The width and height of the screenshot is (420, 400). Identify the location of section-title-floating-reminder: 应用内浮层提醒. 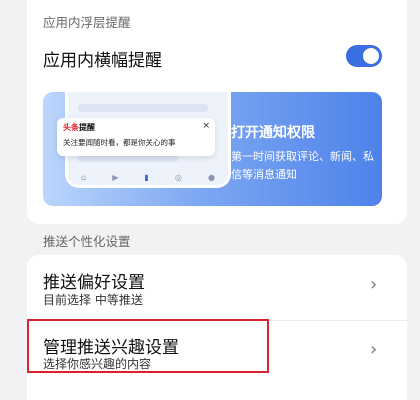
(87, 22).